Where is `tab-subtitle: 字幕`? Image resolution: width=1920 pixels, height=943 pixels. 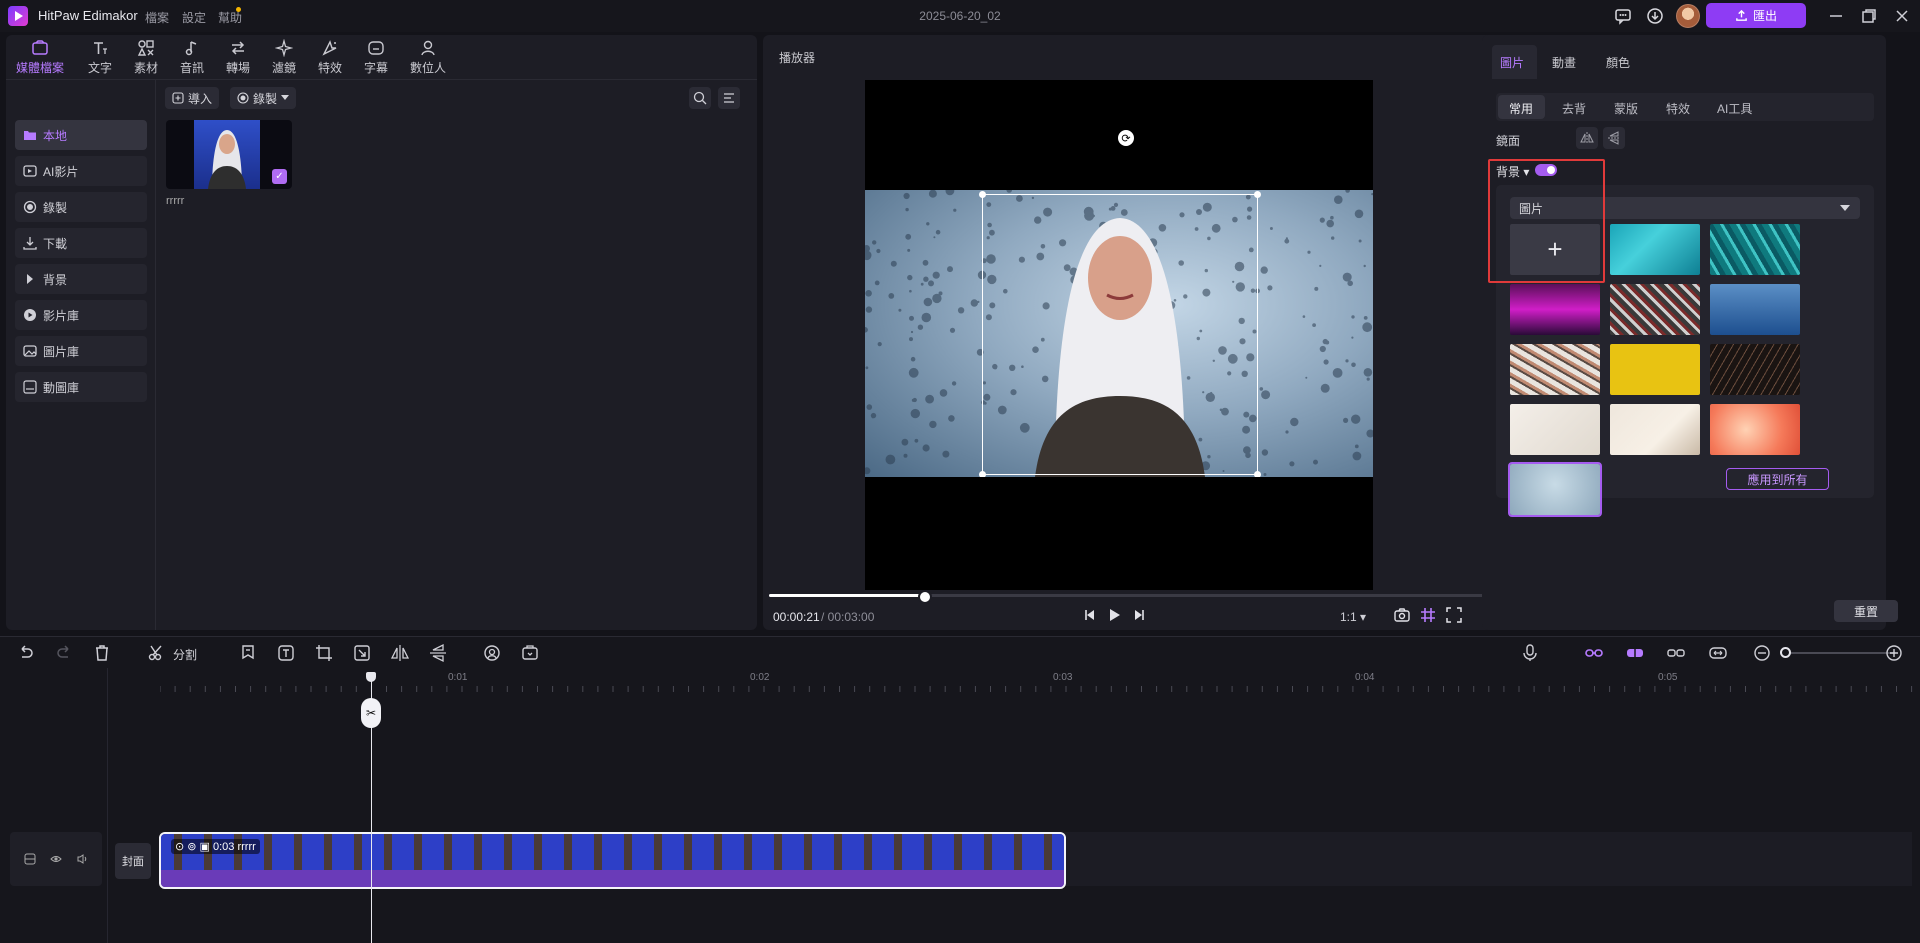
tab-subtitle: 字幕 is located at coordinates (376, 58).